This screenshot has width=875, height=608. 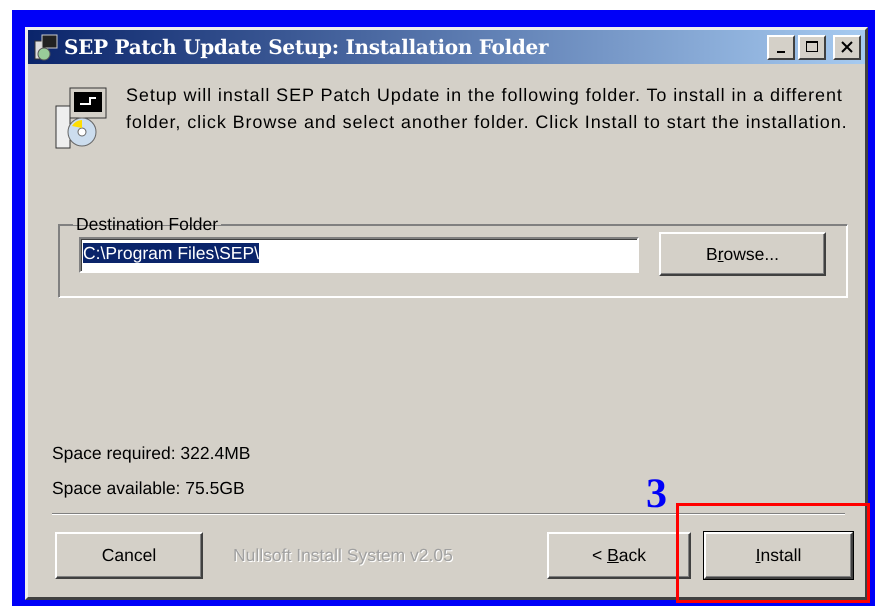 What do you see at coordinates (148, 488) in the screenshot?
I see `space-available-text: Space available: 75.5GB` at bounding box center [148, 488].